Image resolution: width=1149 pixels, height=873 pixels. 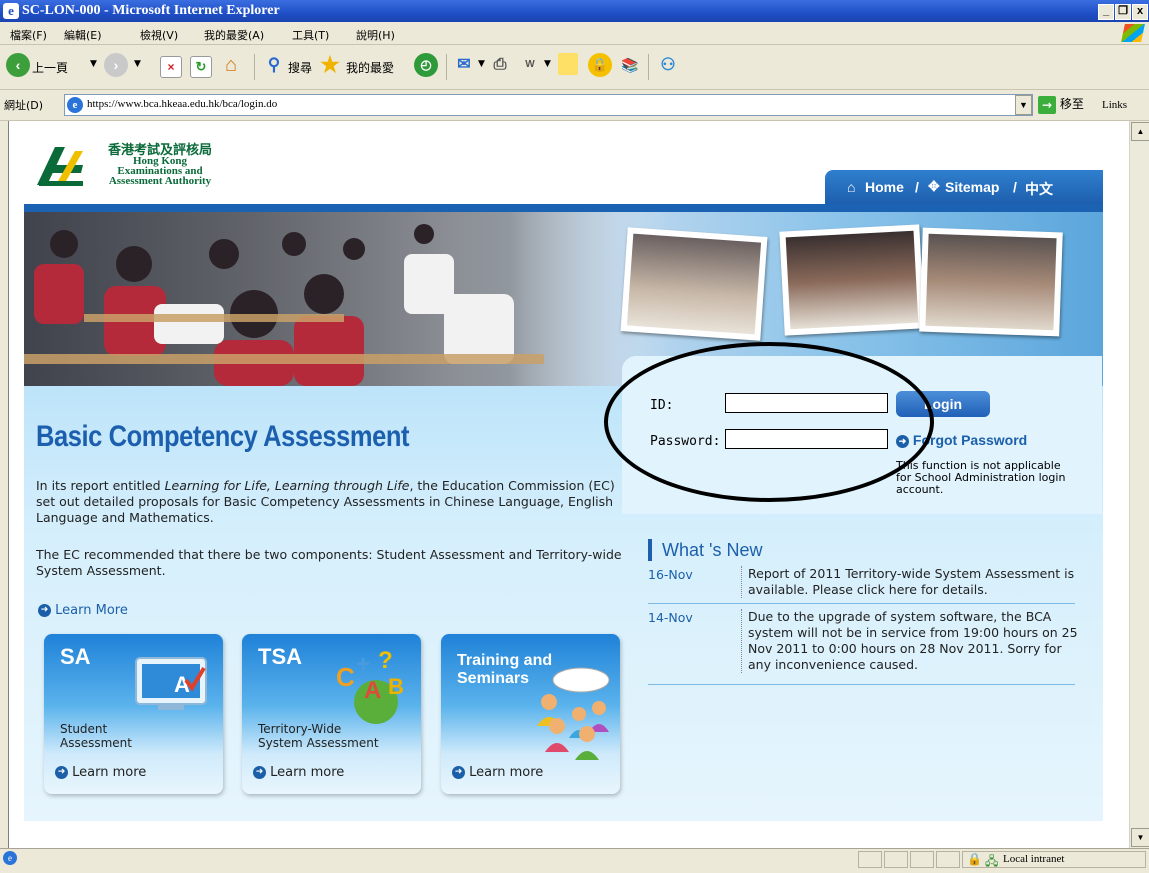 I want to click on menu-view: 檢視(V), so click(x=159, y=35).